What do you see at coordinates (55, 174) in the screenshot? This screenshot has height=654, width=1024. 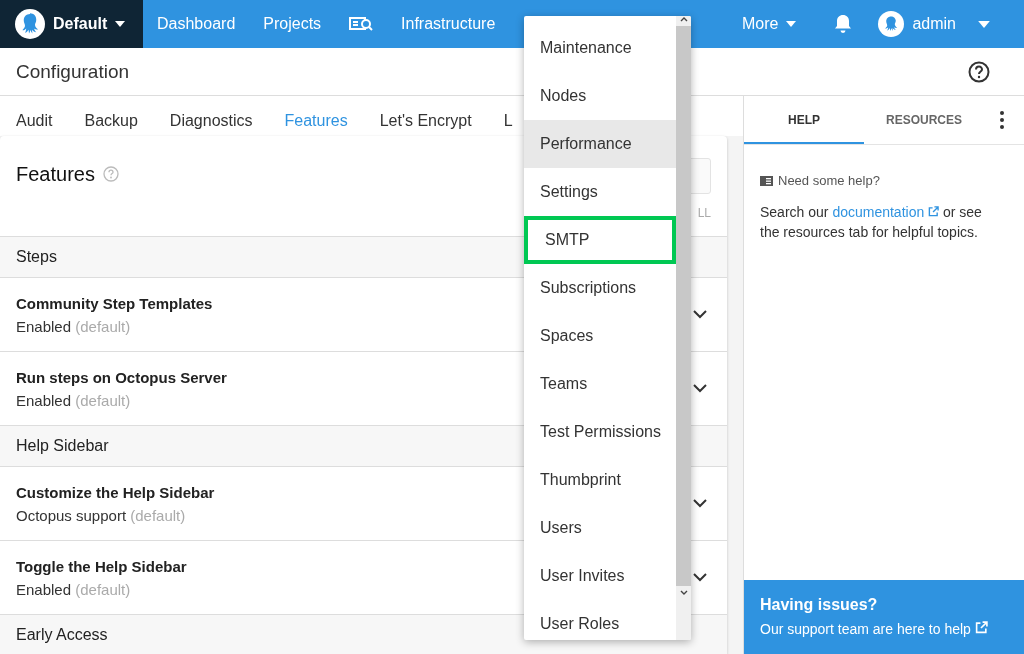 I see `card-title: Features` at bounding box center [55, 174].